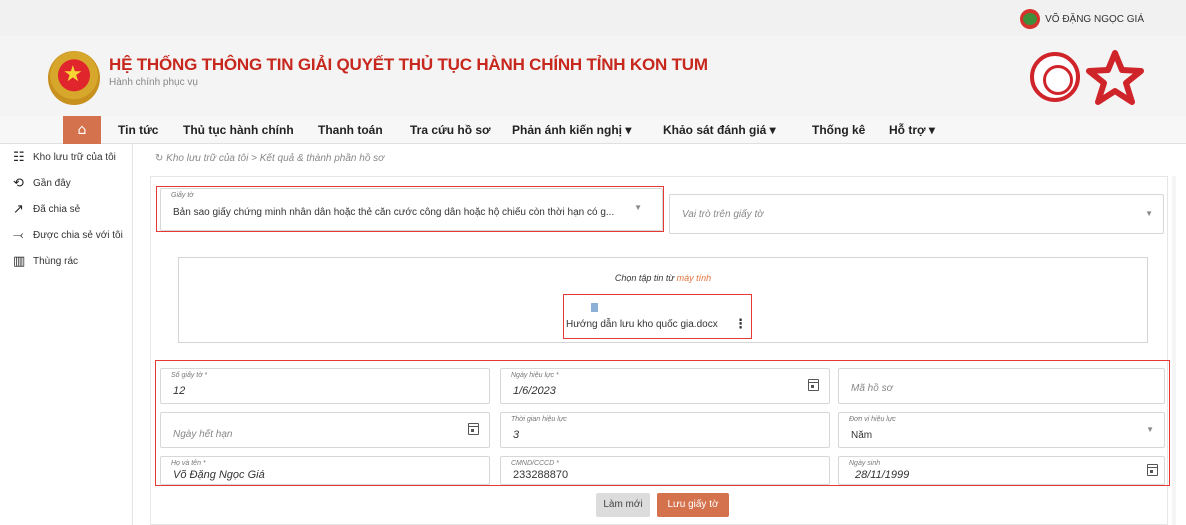 The width and height of the screenshot is (1186, 525). Describe the element at coordinates (694, 278) in the screenshot. I see `choose-from-computer-link: máy tính` at that location.